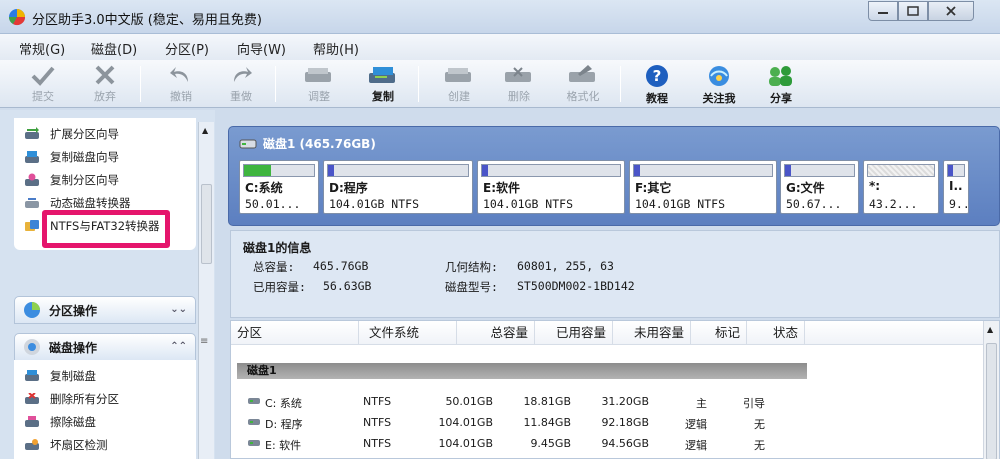 The image size is (1000, 459). Describe the element at coordinates (60, 422) in the screenshot. I see `op-wipe-disk: 擦除磁盘` at that location.